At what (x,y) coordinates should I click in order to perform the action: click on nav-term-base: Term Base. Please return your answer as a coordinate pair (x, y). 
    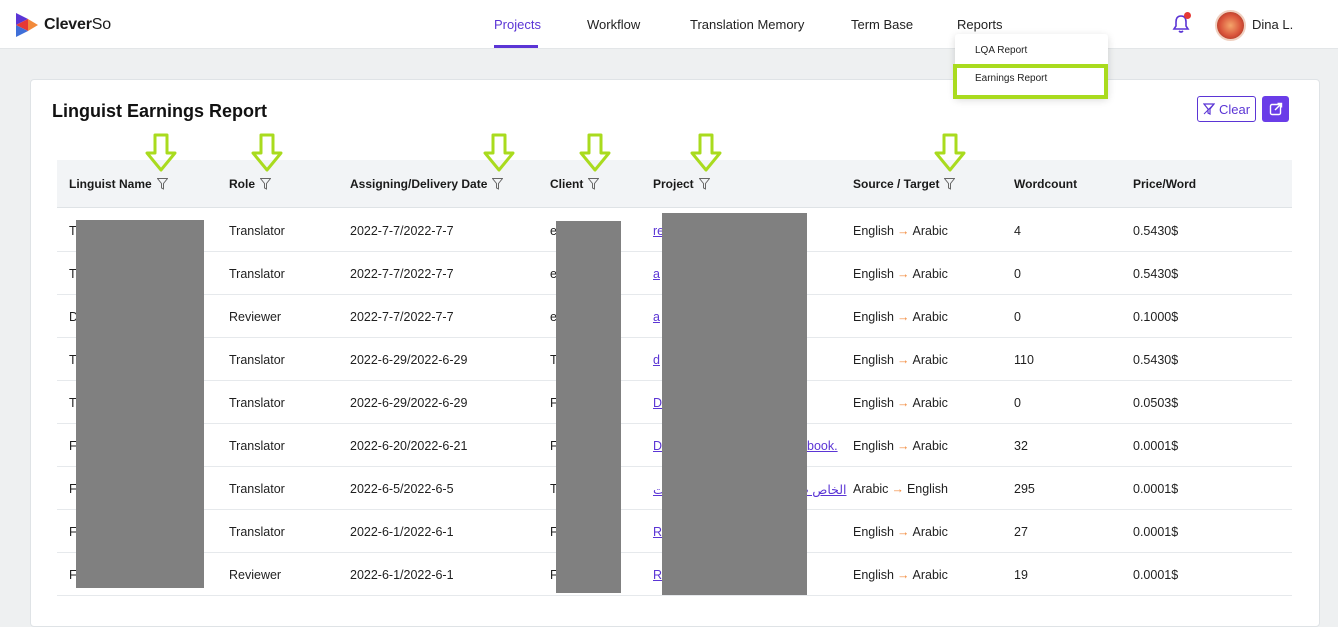
    Looking at the image, I should click on (882, 24).